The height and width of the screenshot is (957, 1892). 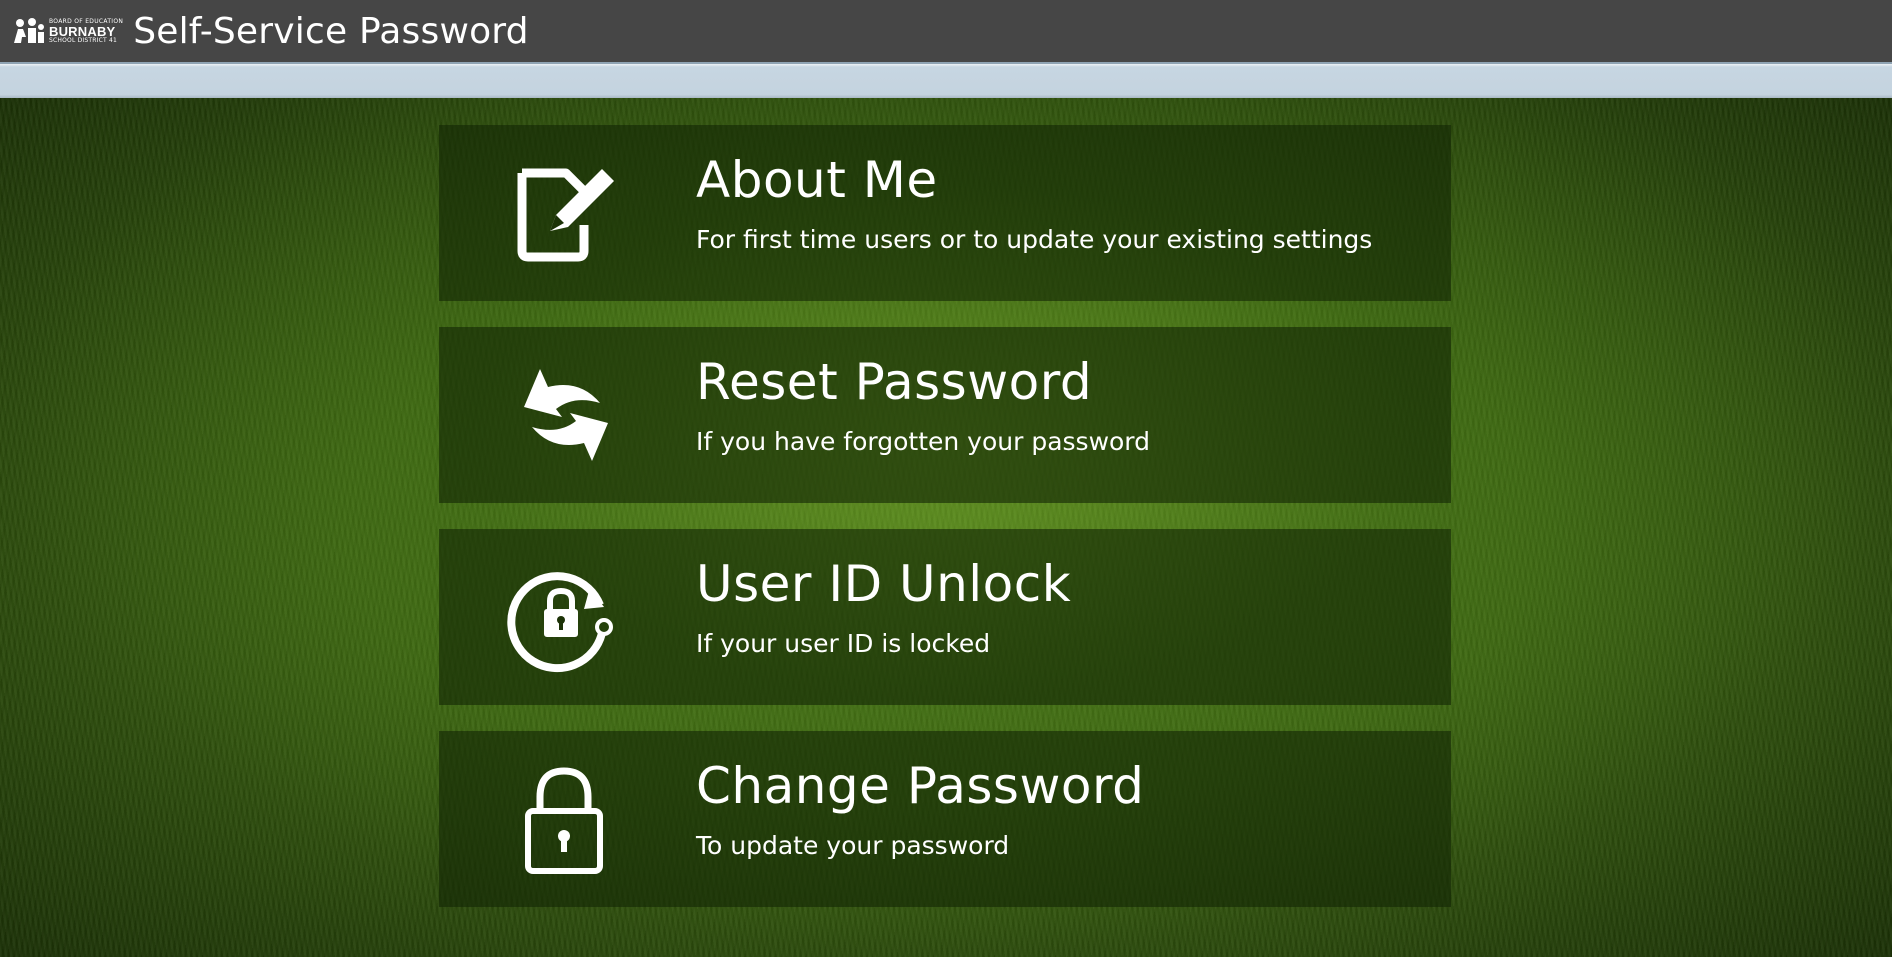 What do you see at coordinates (564, 617) in the screenshot?
I see `unlock-cycle-icon` at bounding box center [564, 617].